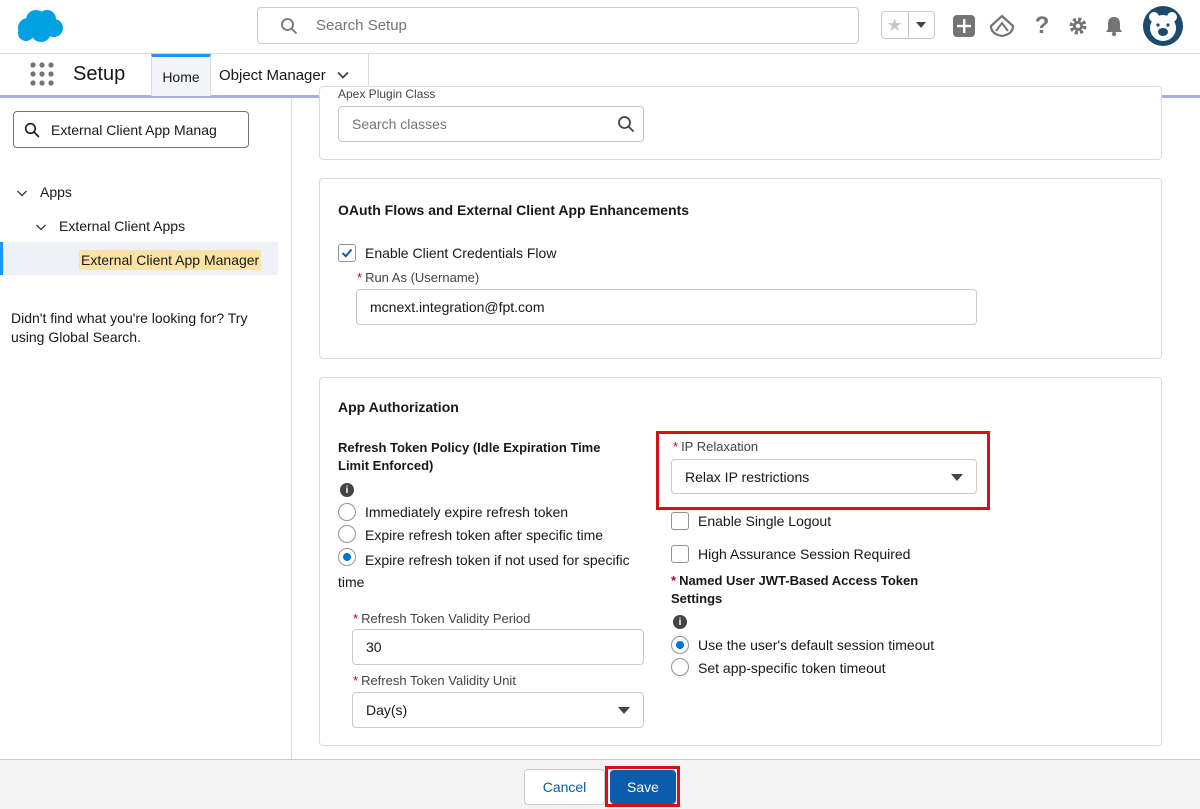 This screenshot has width=1200, height=809. What do you see at coordinates (272, 75) in the screenshot?
I see `tab-label: Object Manager` at bounding box center [272, 75].